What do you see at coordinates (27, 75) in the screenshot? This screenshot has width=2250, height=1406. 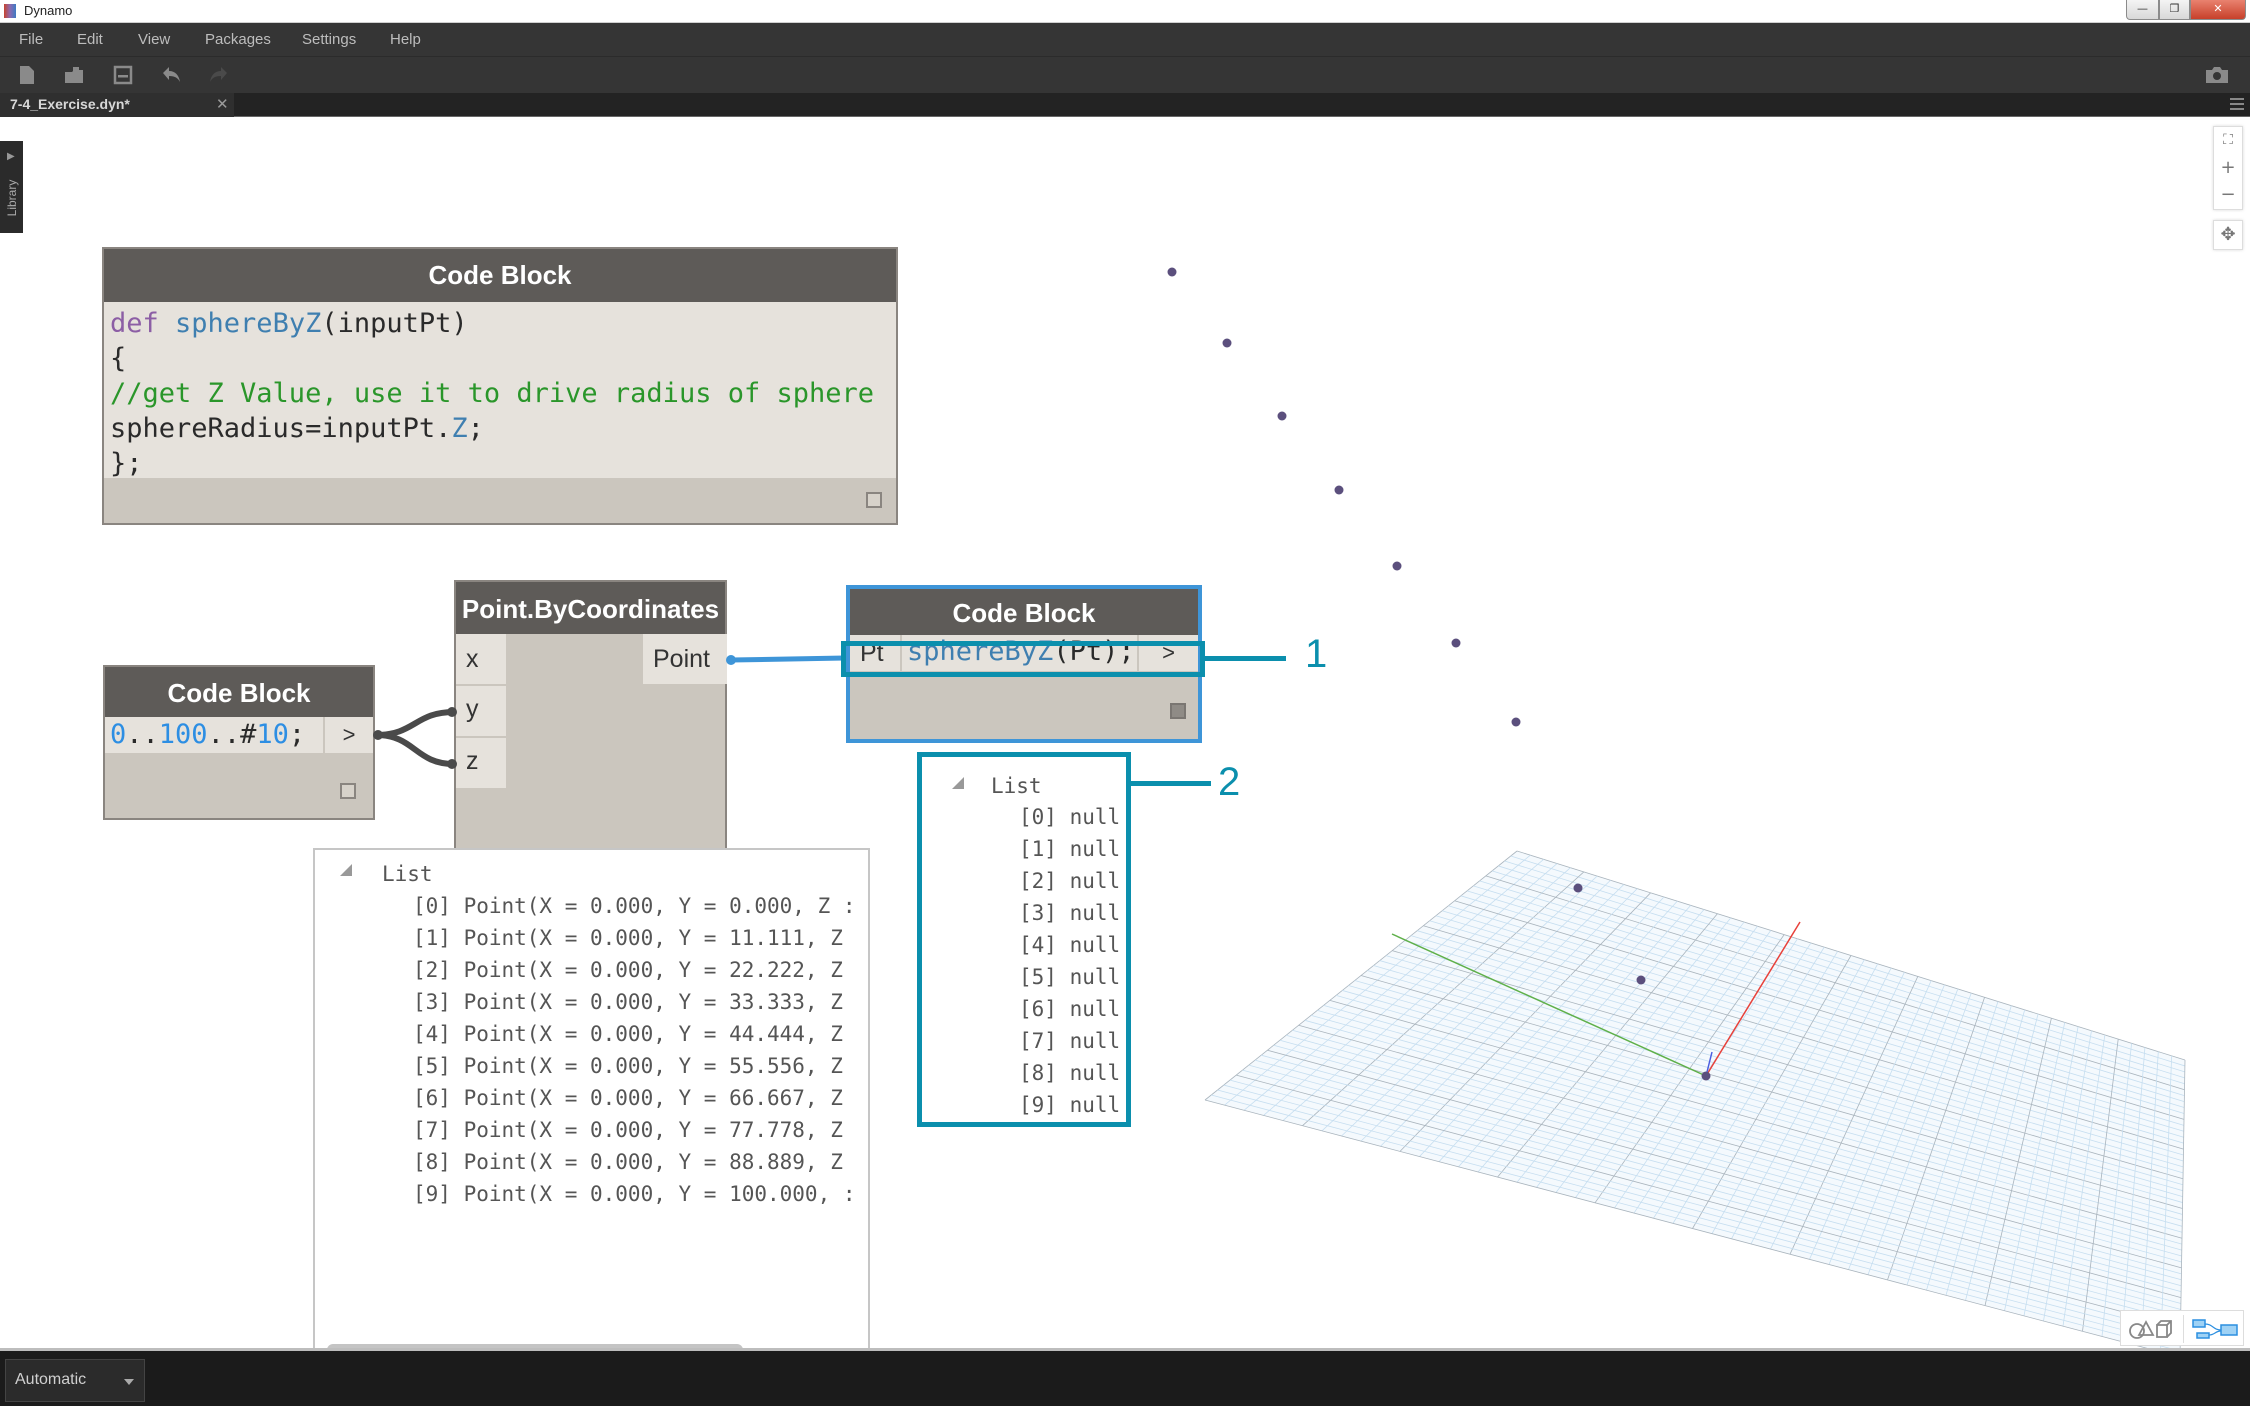 I see `new-file-icon` at bounding box center [27, 75].